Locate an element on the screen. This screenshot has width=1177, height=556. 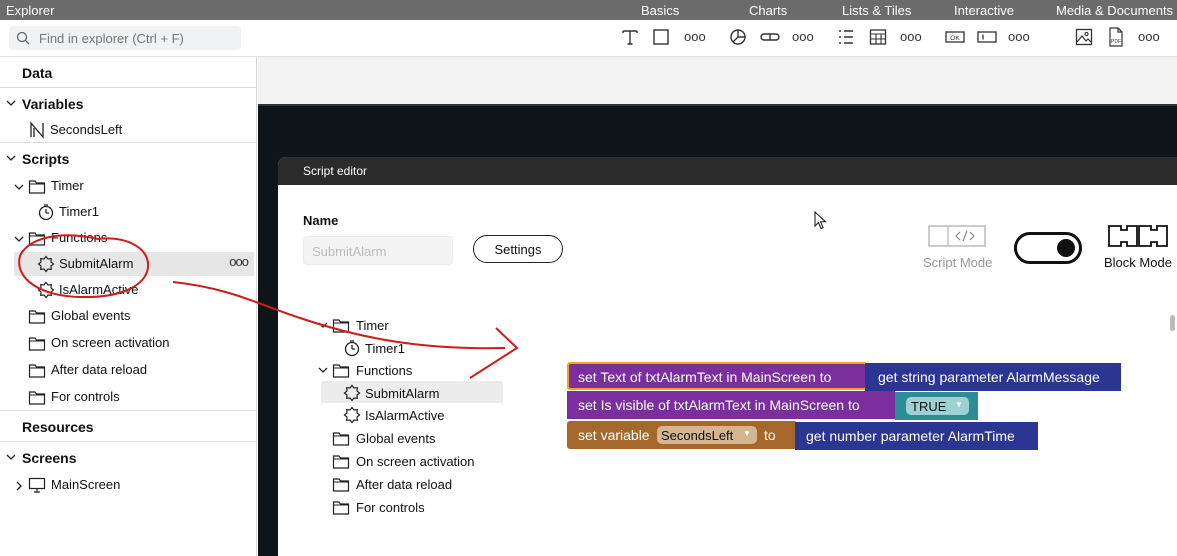
more-basics-icon: ooo is located at coordinates (695, 36).